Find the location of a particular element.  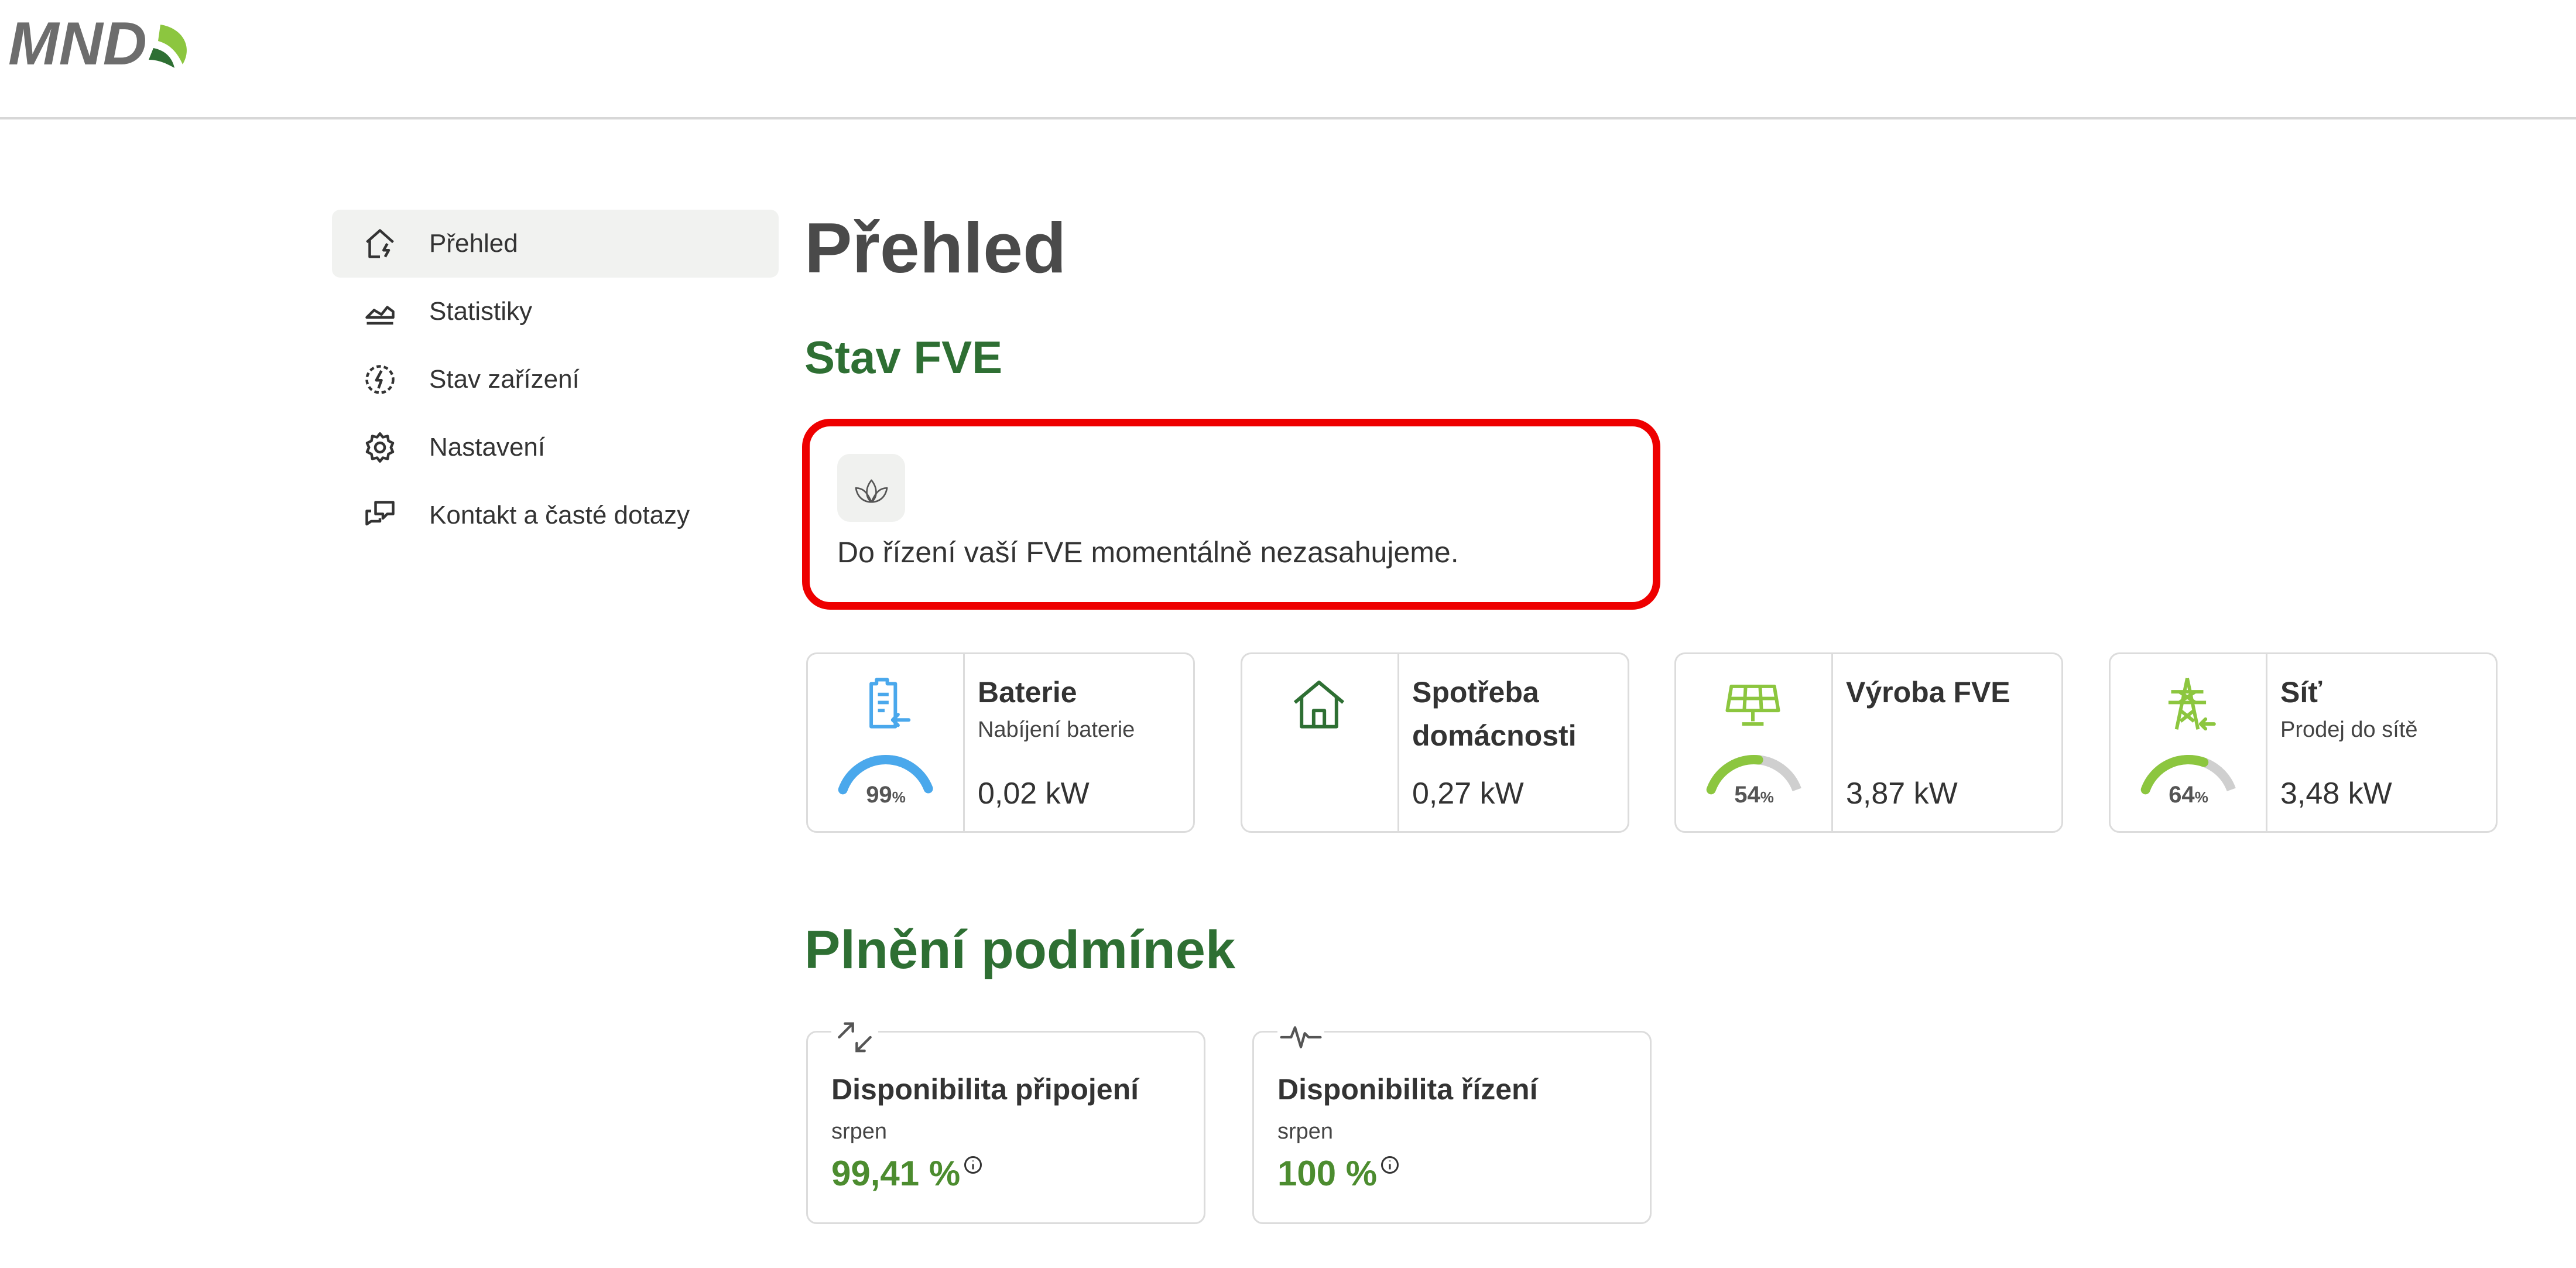

card-value: 0,27 kW is located at coordinates (1468, 794).